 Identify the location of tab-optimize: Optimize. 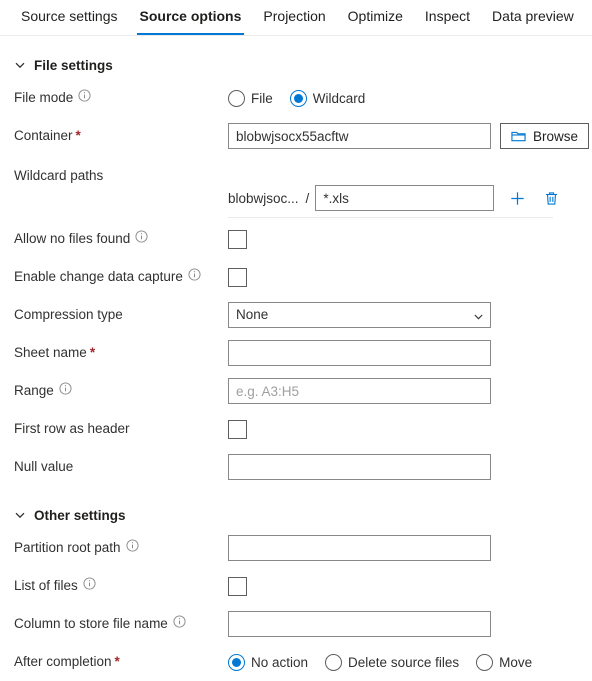
(375, 17).